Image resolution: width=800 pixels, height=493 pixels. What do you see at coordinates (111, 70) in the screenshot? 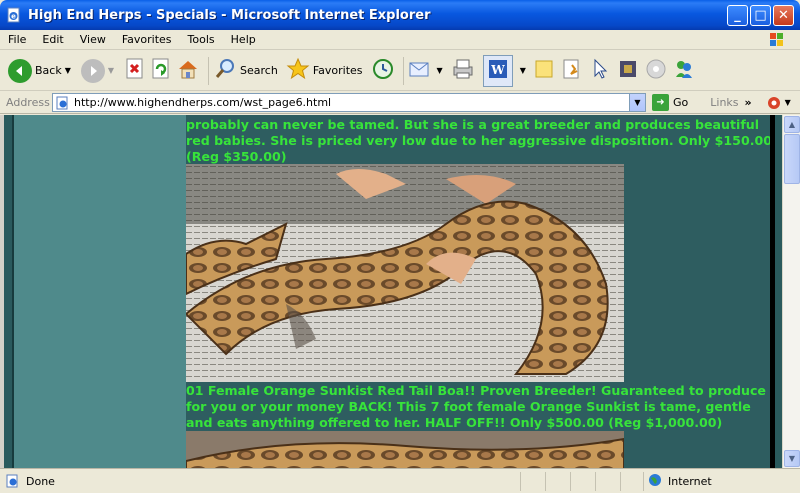
I see `forward-dropdown-icon: ▼` at bounding box center [111, 70].